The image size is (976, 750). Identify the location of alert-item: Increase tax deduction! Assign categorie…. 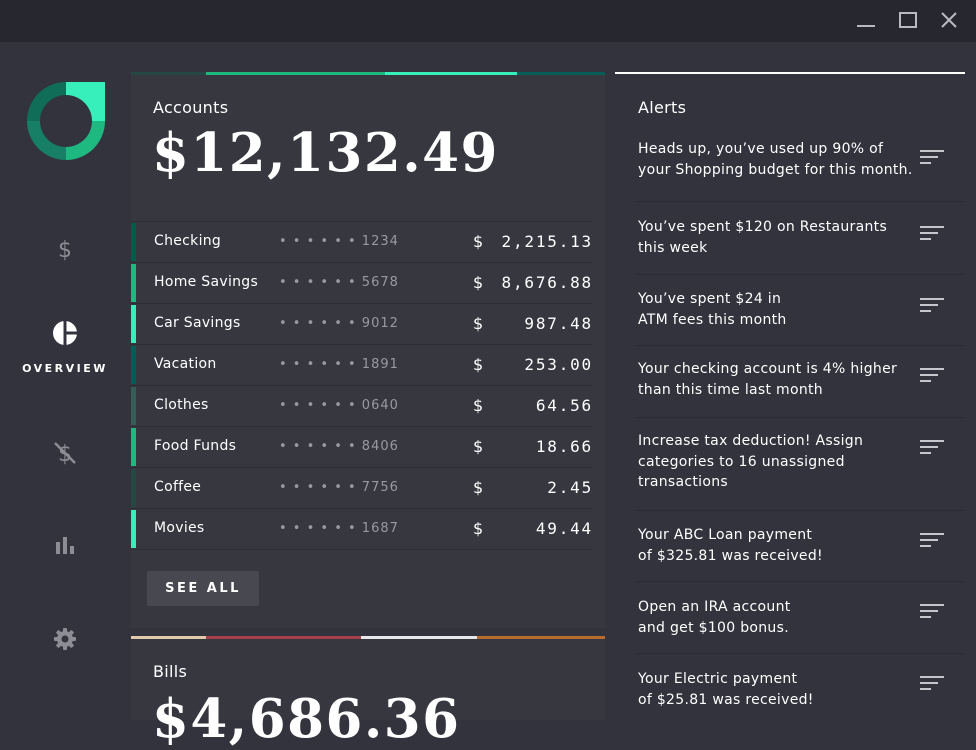
(800, 464).